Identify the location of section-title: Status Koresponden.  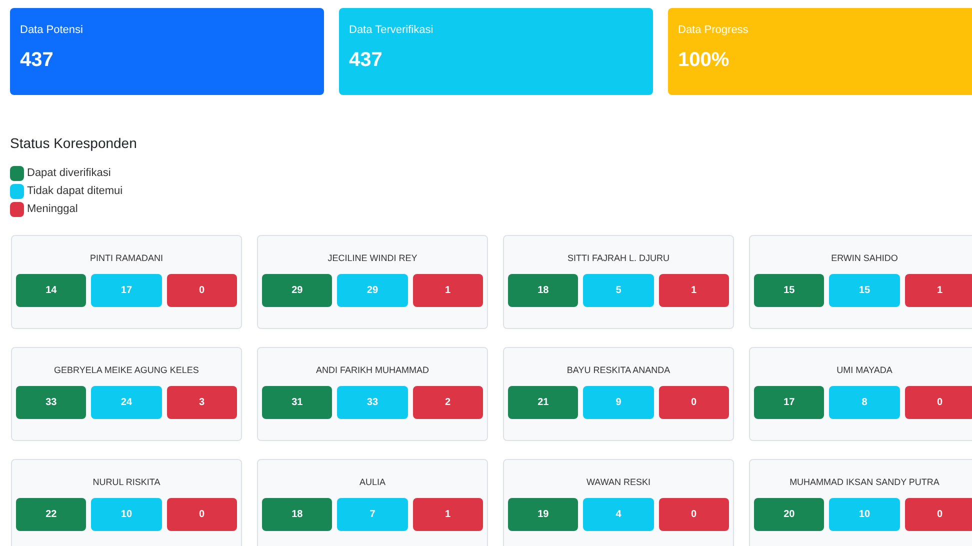
(73, 143).